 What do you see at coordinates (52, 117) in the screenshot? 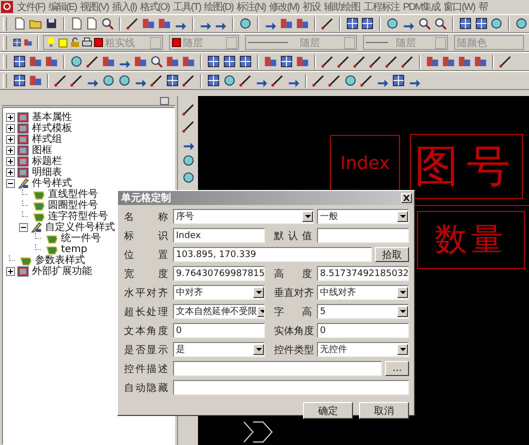
I see `tree-item: 基本属性` at bounding box center [52, 117].